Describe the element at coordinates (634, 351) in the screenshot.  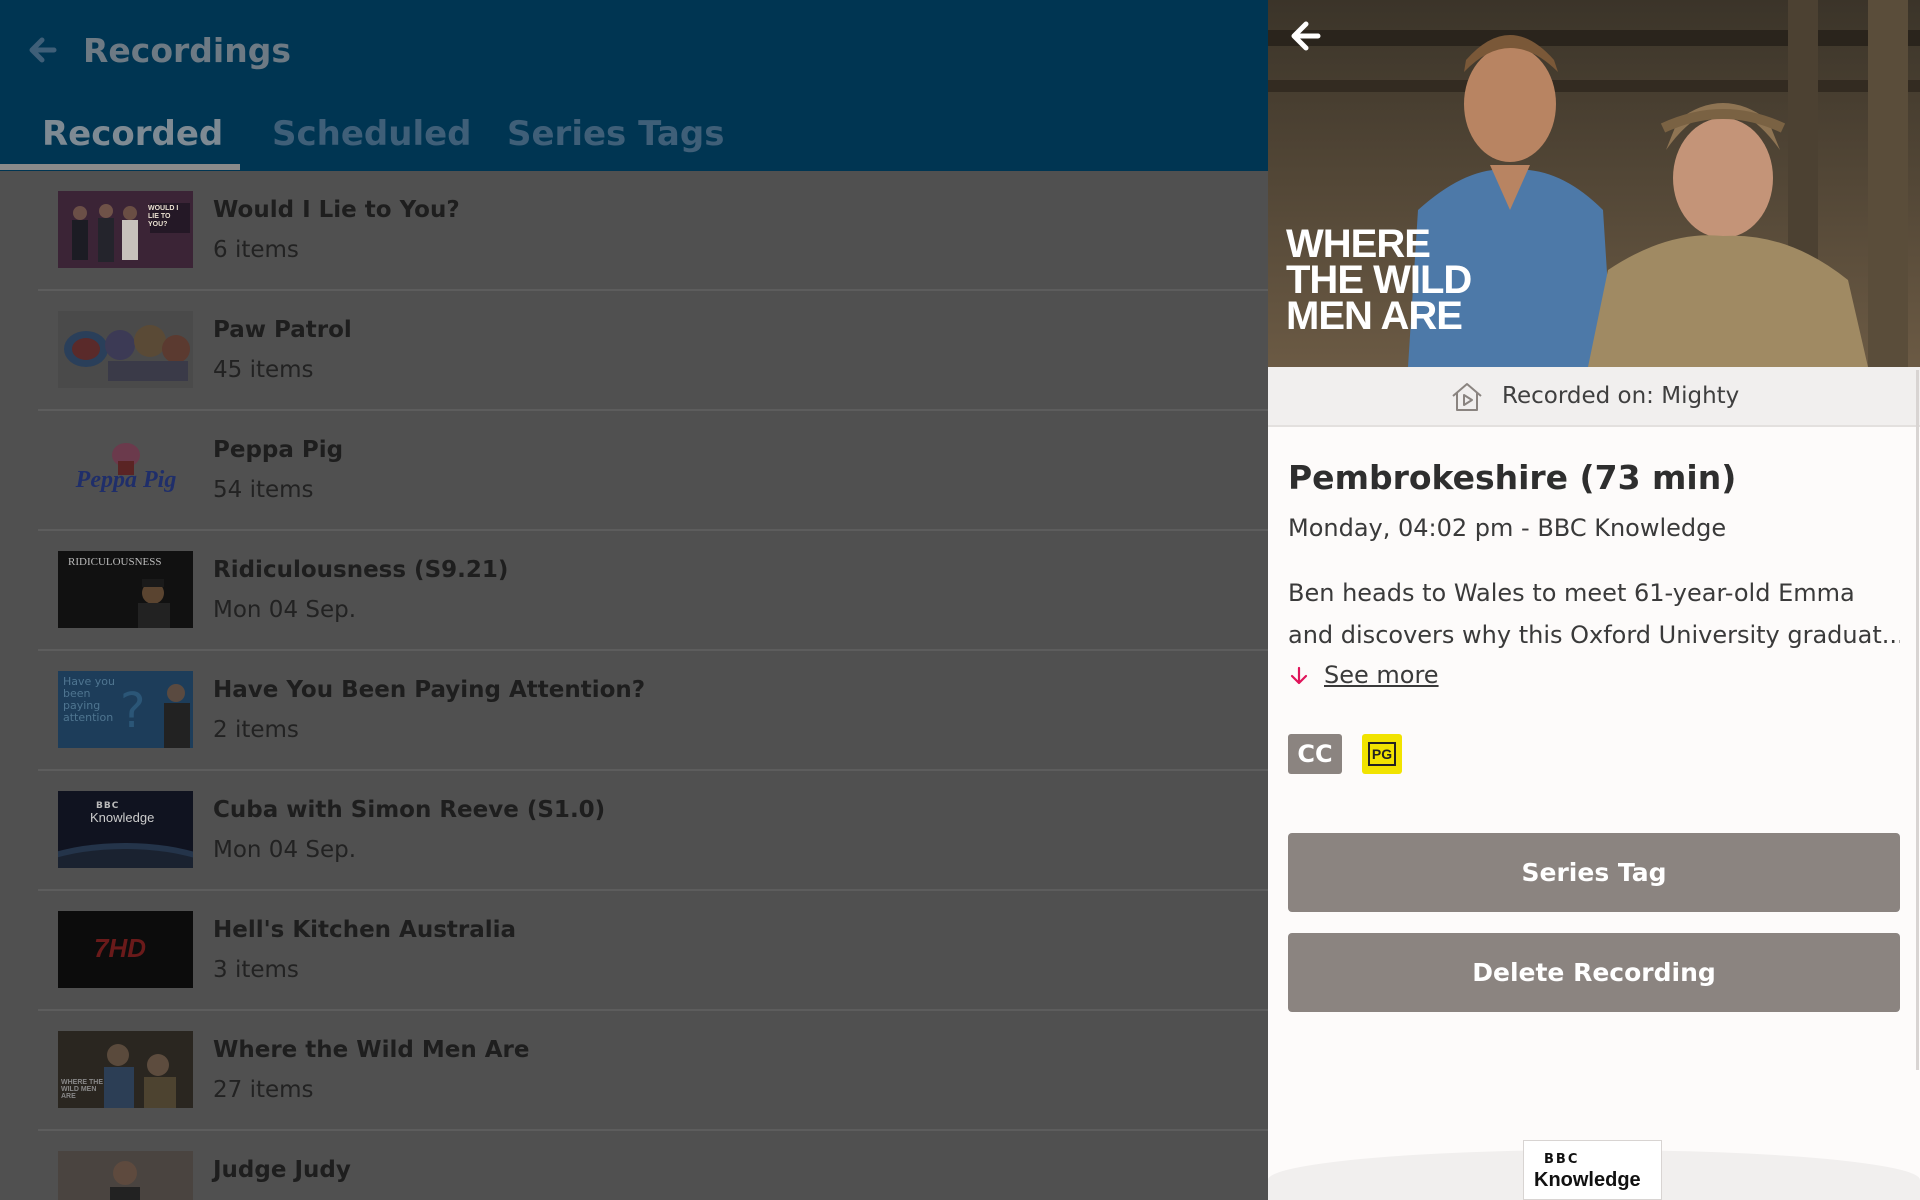
I see `list-item: Paw Patrol 45 items` at that location.